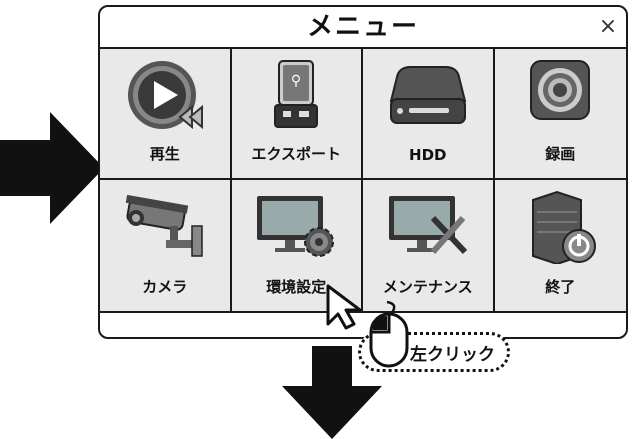  I want to click on settings-monitor-icon, so click(296, 226).